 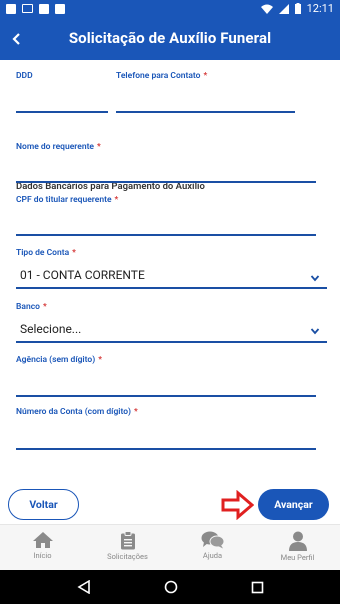 I want to click on voltar-button: Voltar, so click(x=43, y=504).